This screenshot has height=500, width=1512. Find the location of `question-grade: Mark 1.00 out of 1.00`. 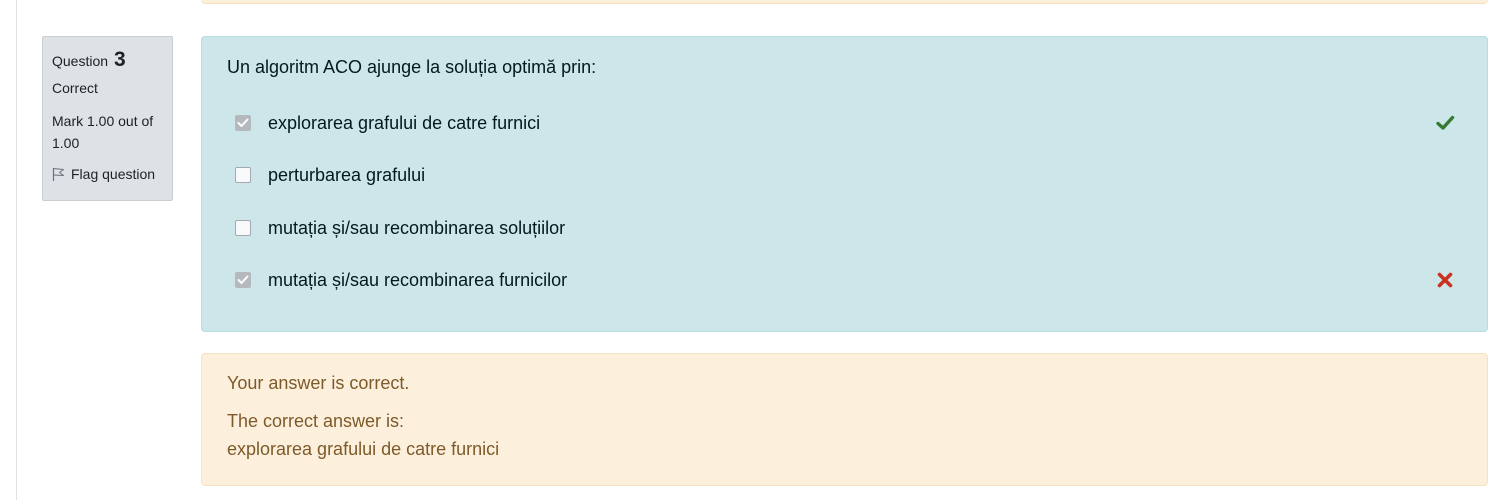

question-grade: Mark 1.00 out of 1.00 is located at coordinates (103, 132).